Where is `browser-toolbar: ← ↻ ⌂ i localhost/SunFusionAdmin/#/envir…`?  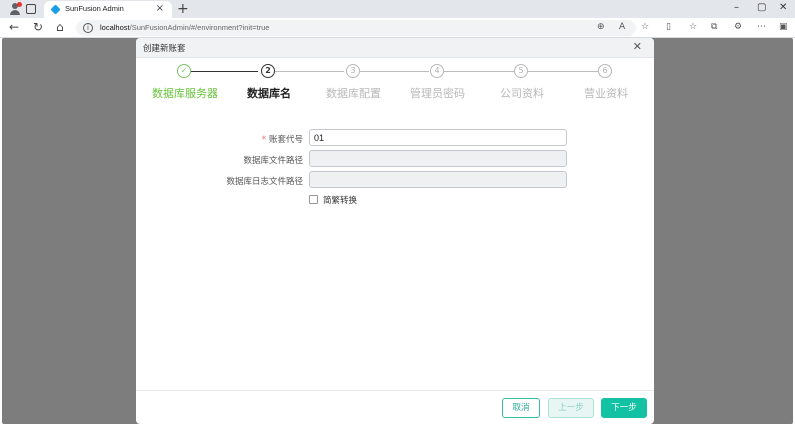 browser-toolbar: ← ↻ ⌂ i localhost/SunFusionAdmin/#/envir… is located at coordinates (397, 28).